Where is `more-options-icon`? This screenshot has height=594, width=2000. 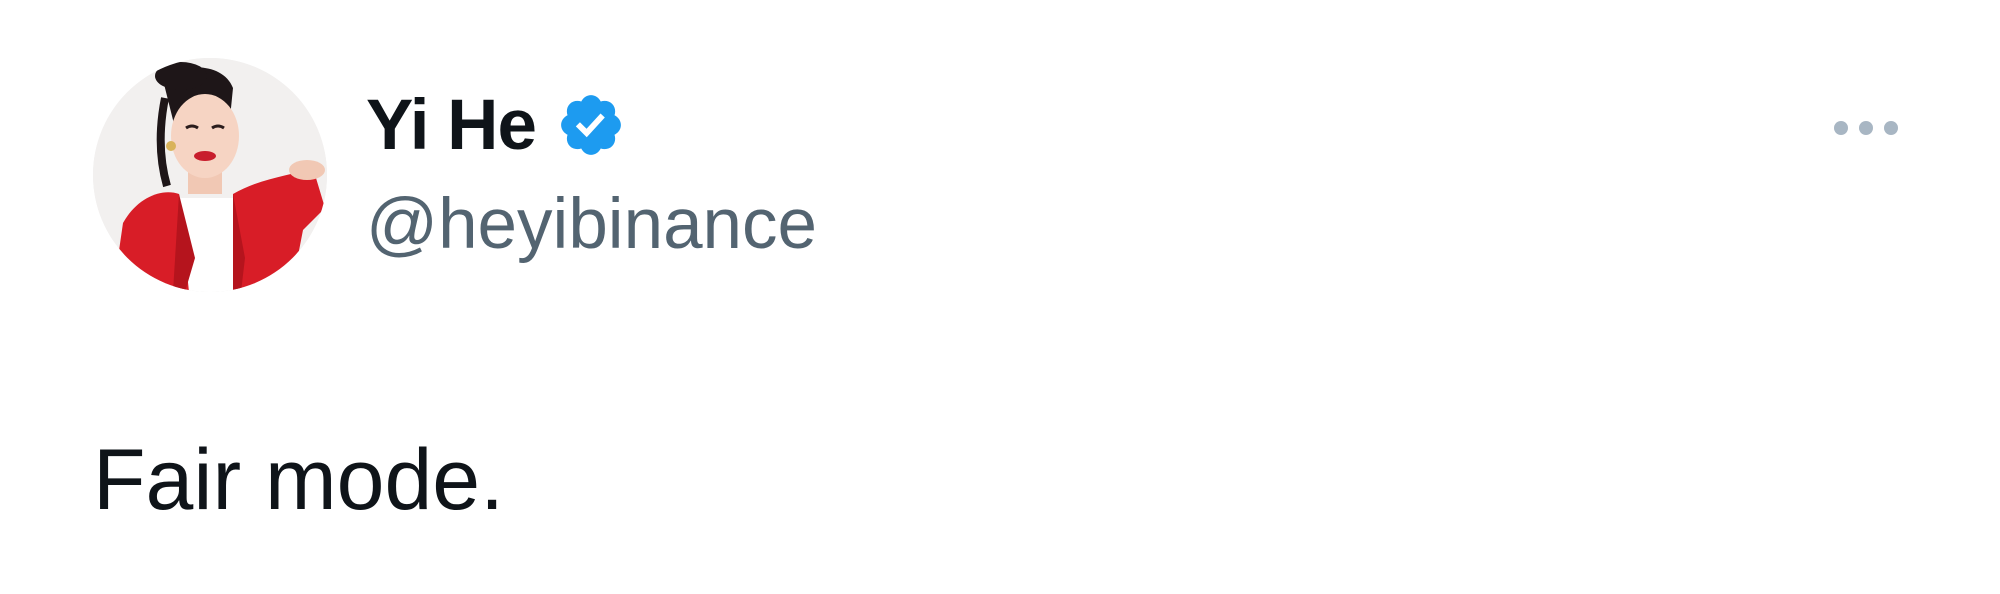
more-options-icon is located at coordinates (1866, 128).